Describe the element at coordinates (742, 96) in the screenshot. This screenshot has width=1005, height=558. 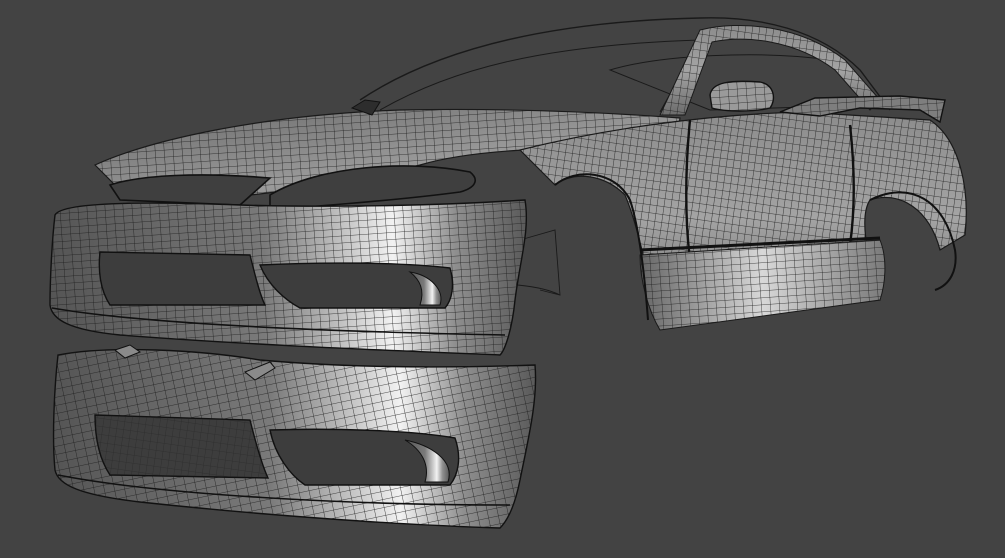
I see `side-mirror` at that location.